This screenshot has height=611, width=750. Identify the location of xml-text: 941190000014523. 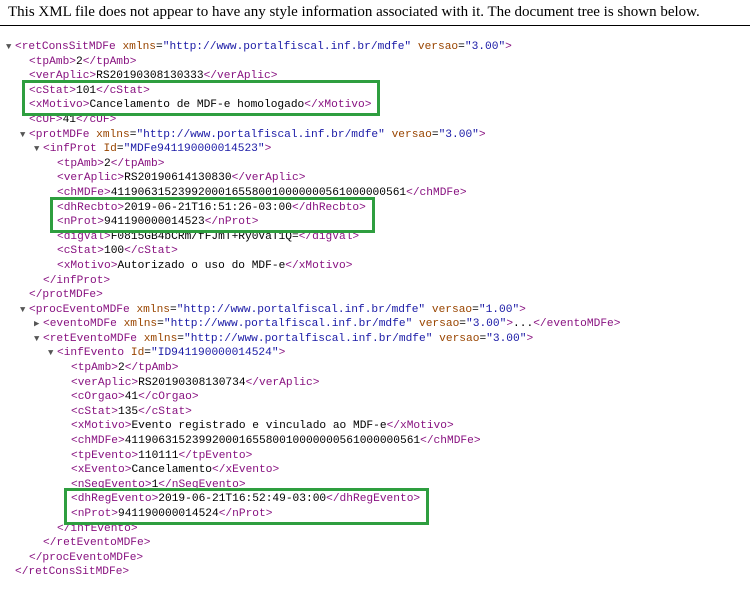
(154, 222).